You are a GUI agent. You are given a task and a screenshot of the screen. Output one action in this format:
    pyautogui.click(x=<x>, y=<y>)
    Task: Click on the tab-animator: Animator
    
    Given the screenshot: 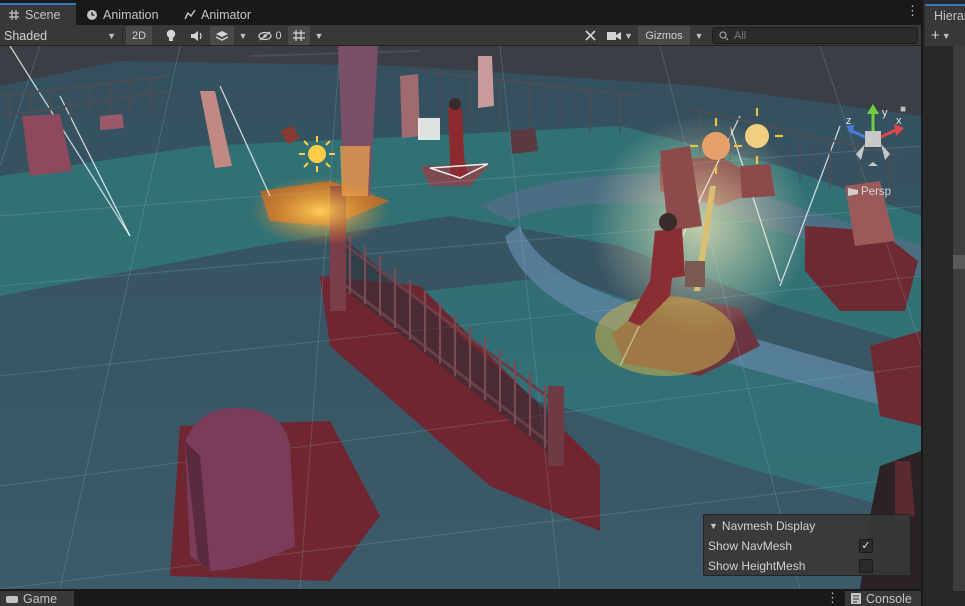 What is the action you would take?
    pyautogui.click(x=217, y=14)
    